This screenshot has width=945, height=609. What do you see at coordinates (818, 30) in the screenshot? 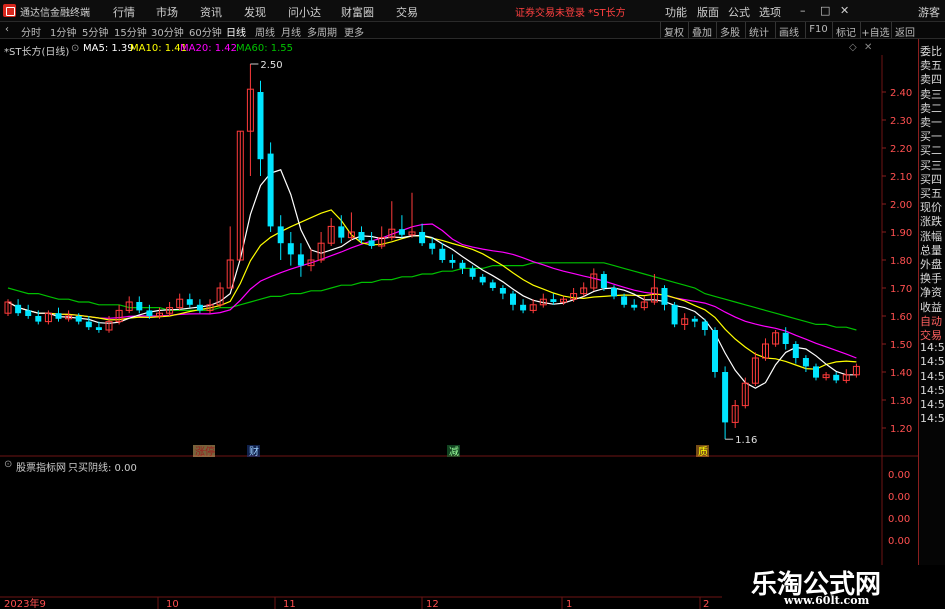
I see `btn-f10: F10` at bounding box center [818, 30].